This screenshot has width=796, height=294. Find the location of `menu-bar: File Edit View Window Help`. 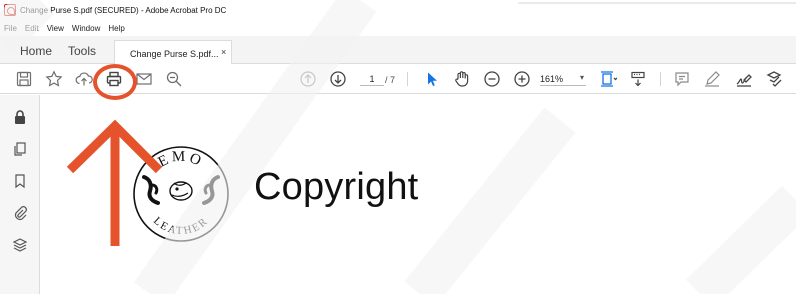

menu-bar: File Edit View Window Help is located at coordinates (398, 28).